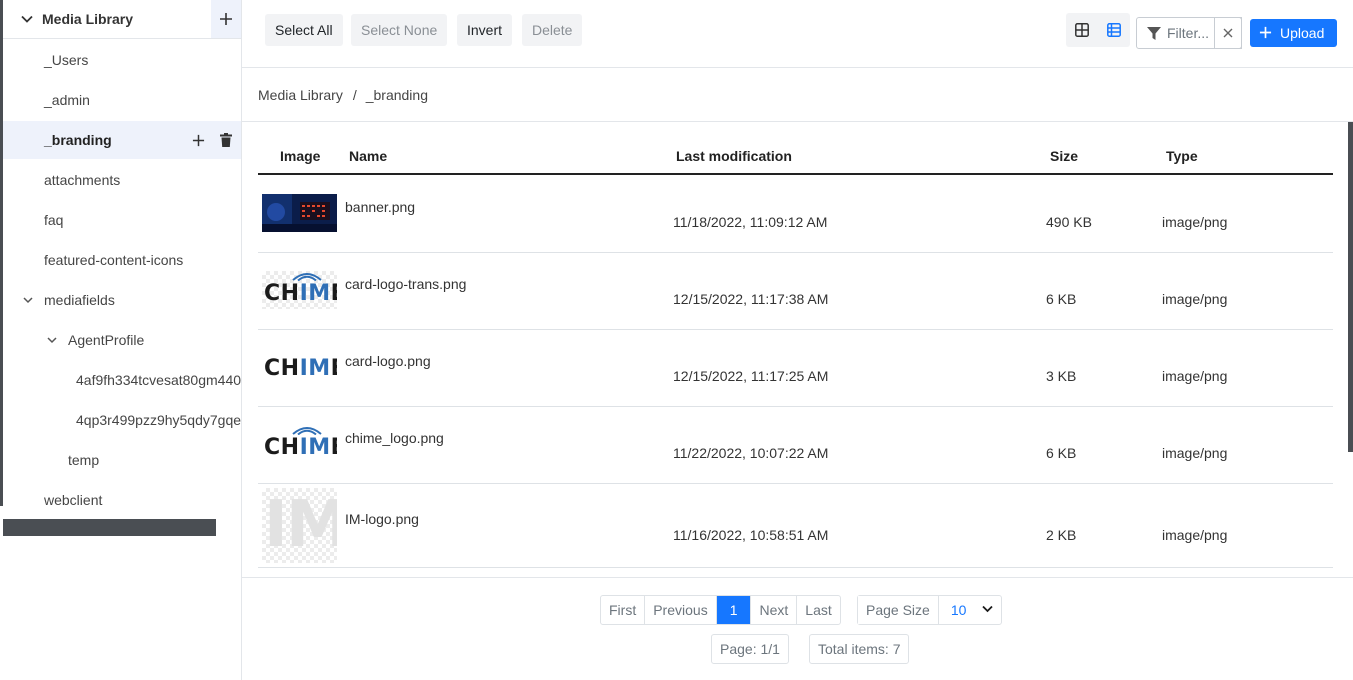 The image size is (1353, 680). I want to click on folder-item-temp: temp, so click(122, 460).